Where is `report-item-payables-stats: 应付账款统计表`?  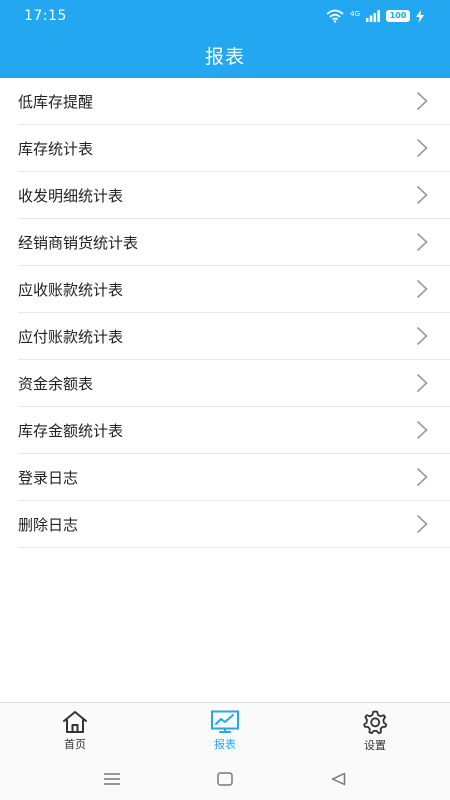 report-item-payables-stats: 应付账款统计表 is located at coordinates (234, 336).